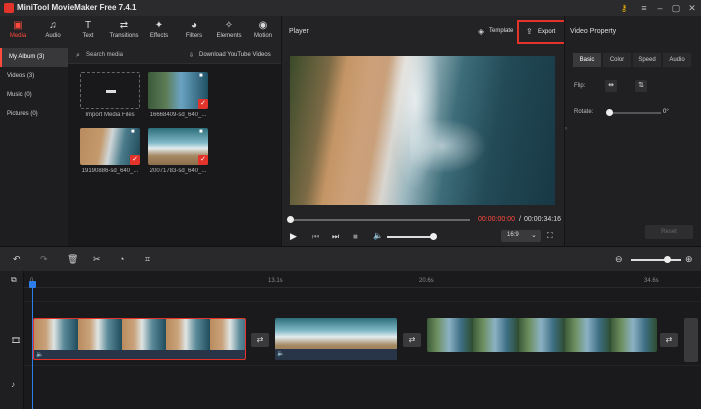  I want to click on timeline-scrollbar, so click(691, 340).